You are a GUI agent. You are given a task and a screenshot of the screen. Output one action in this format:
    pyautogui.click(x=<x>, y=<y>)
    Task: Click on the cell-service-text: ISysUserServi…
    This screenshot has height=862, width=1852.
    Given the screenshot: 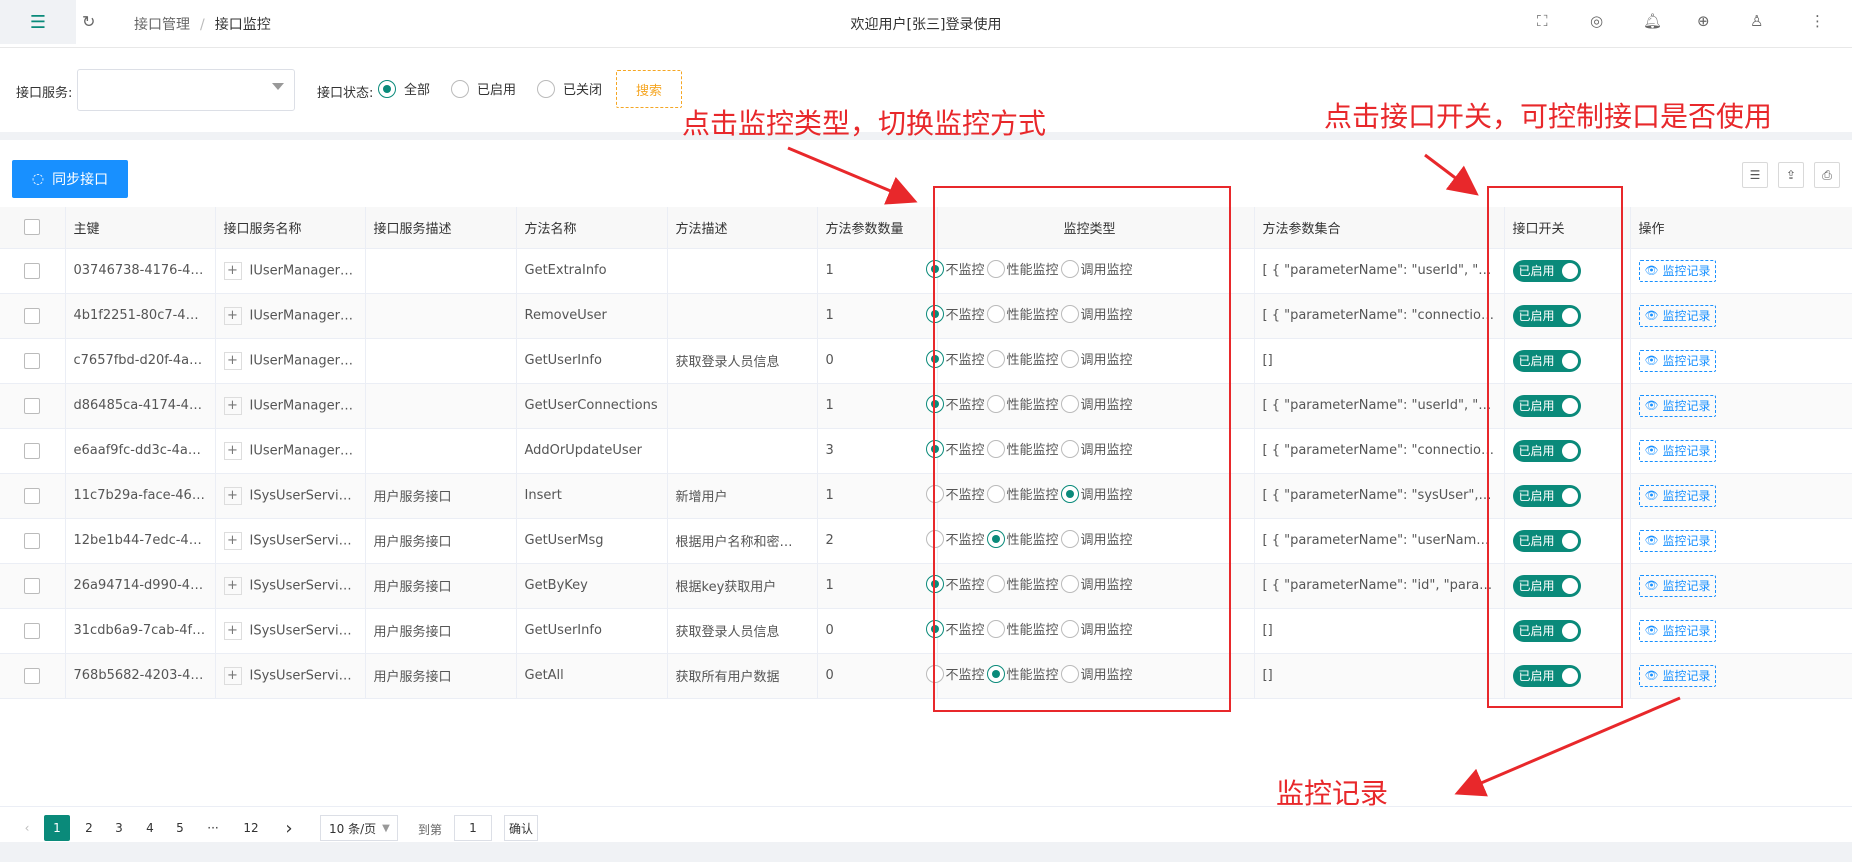 What is the action you would take?
    pyautogui.click(x=300, y=585)
    